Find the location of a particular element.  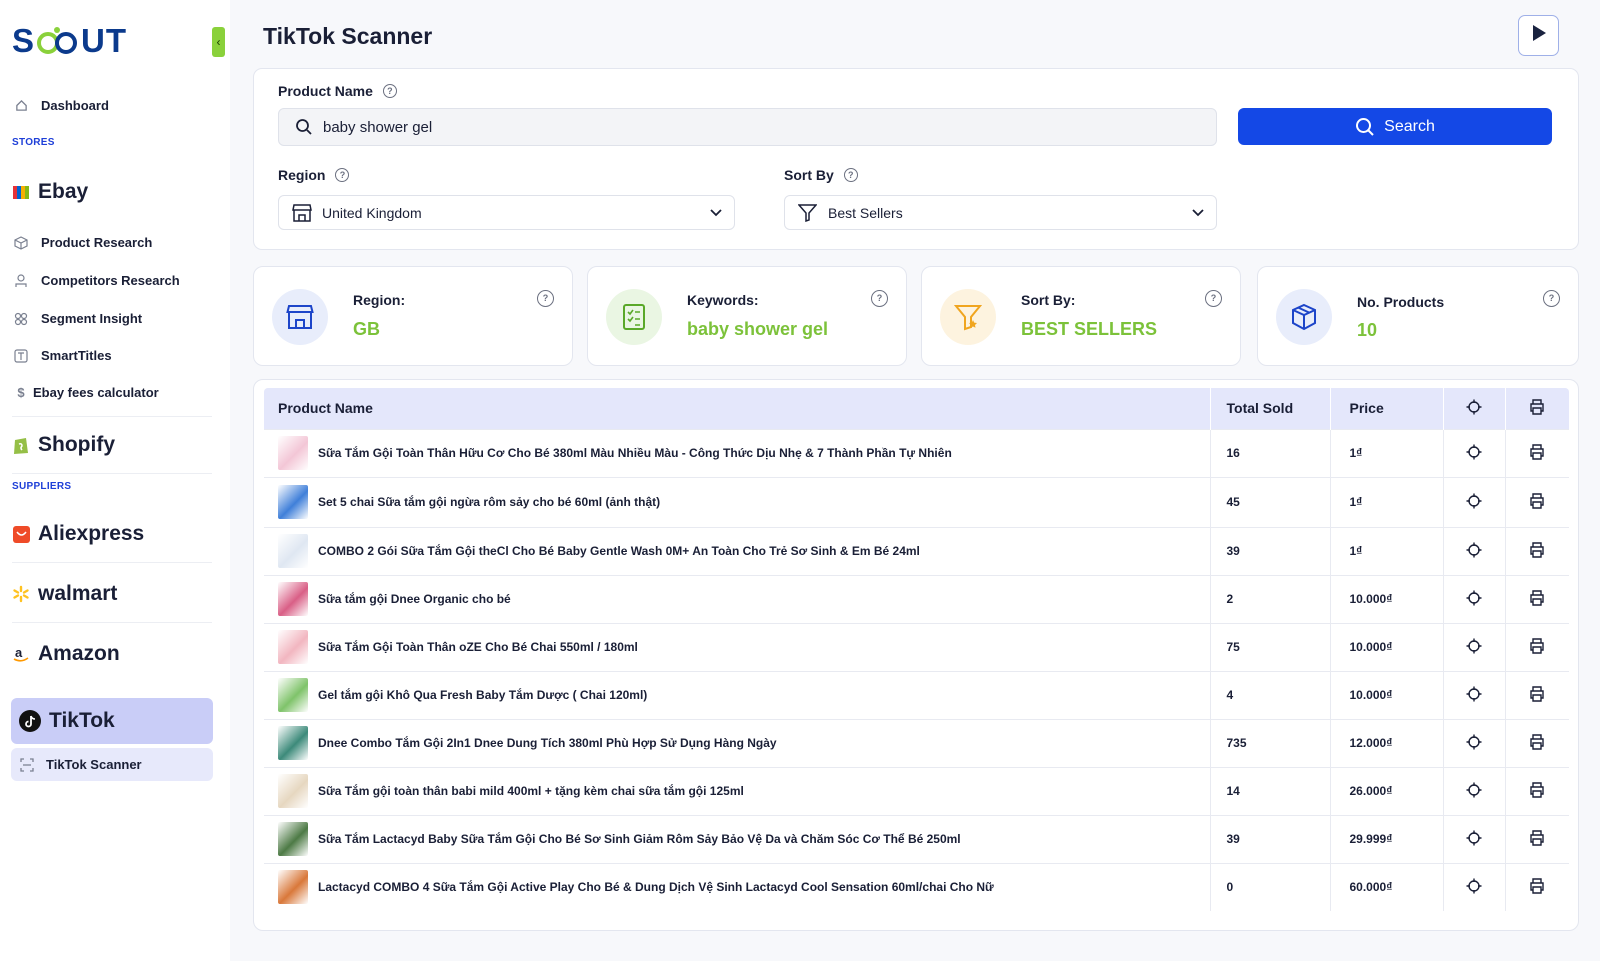

store-shopify: Shopify is located at coordinates (63, 445).